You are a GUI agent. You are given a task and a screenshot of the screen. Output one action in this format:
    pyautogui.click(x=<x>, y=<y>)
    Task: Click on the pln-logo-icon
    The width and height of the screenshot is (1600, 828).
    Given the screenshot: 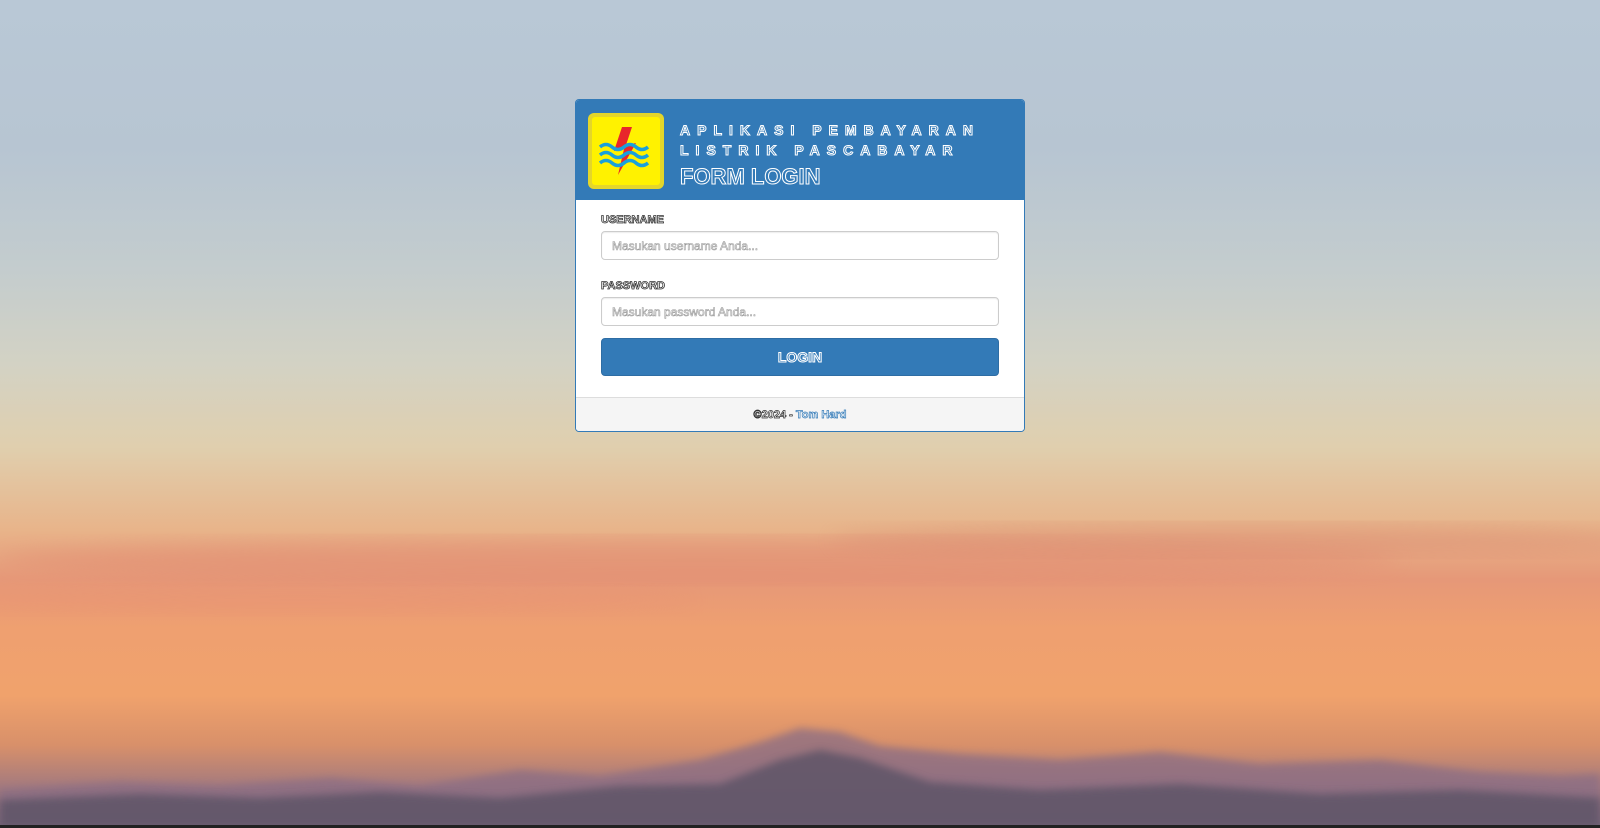 What is the action you would take?
    pyautogui.click(x=626, y=151)
    